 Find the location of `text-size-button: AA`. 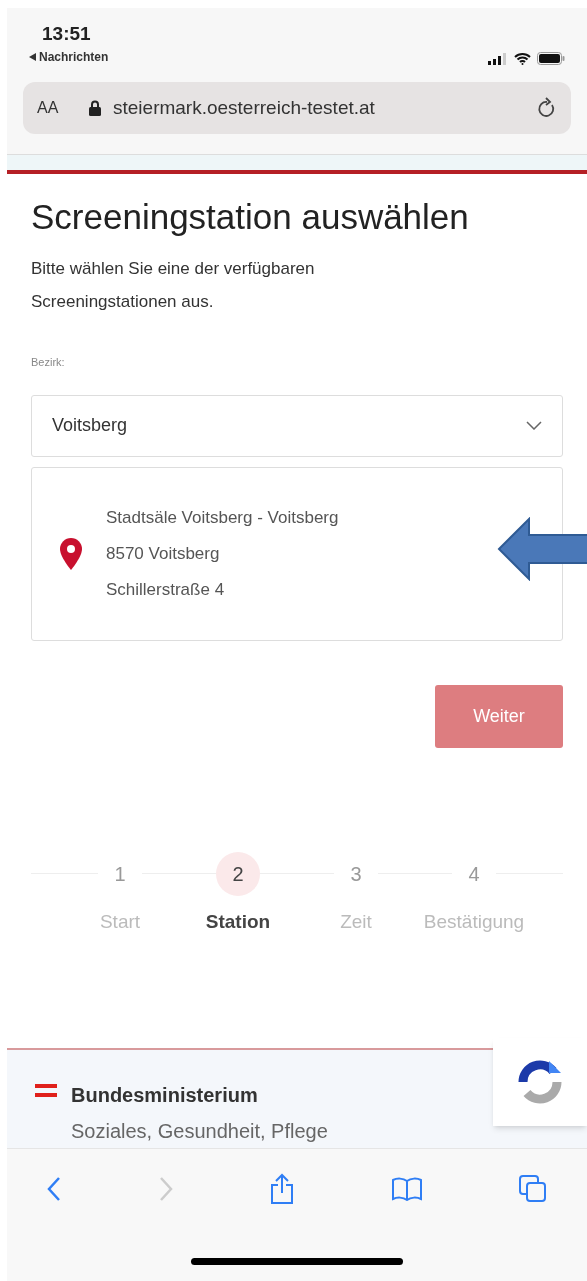

text-size-button: AA is located at coordinates (57, 108).